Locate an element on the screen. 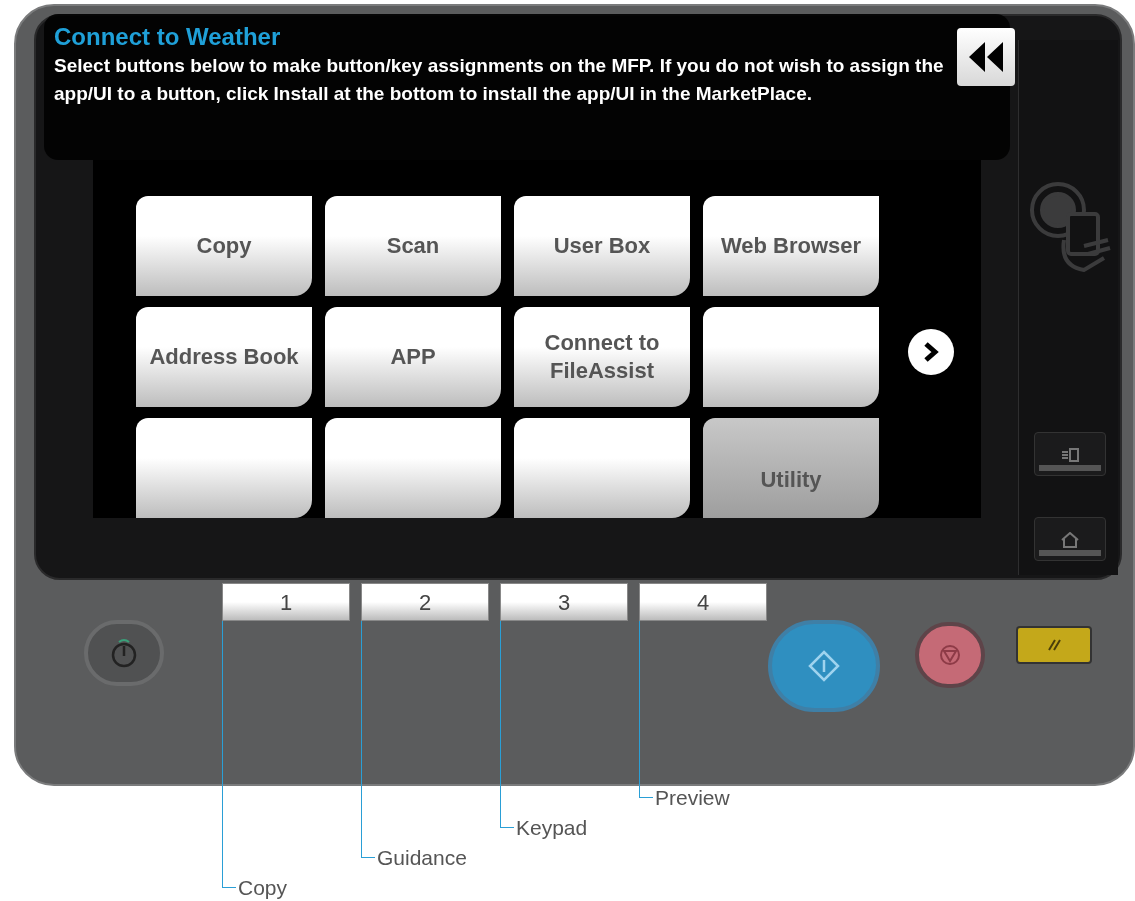  function-tile: Copy is located at coordinates (224, 246).